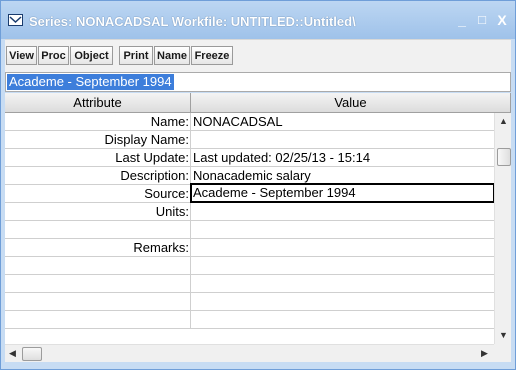 The width and height of the screenshot is (517, 371). What do you see at coordinates (15, 20) in the screenshot?
I see `series-window-icon` at bounding box center [15, 20].